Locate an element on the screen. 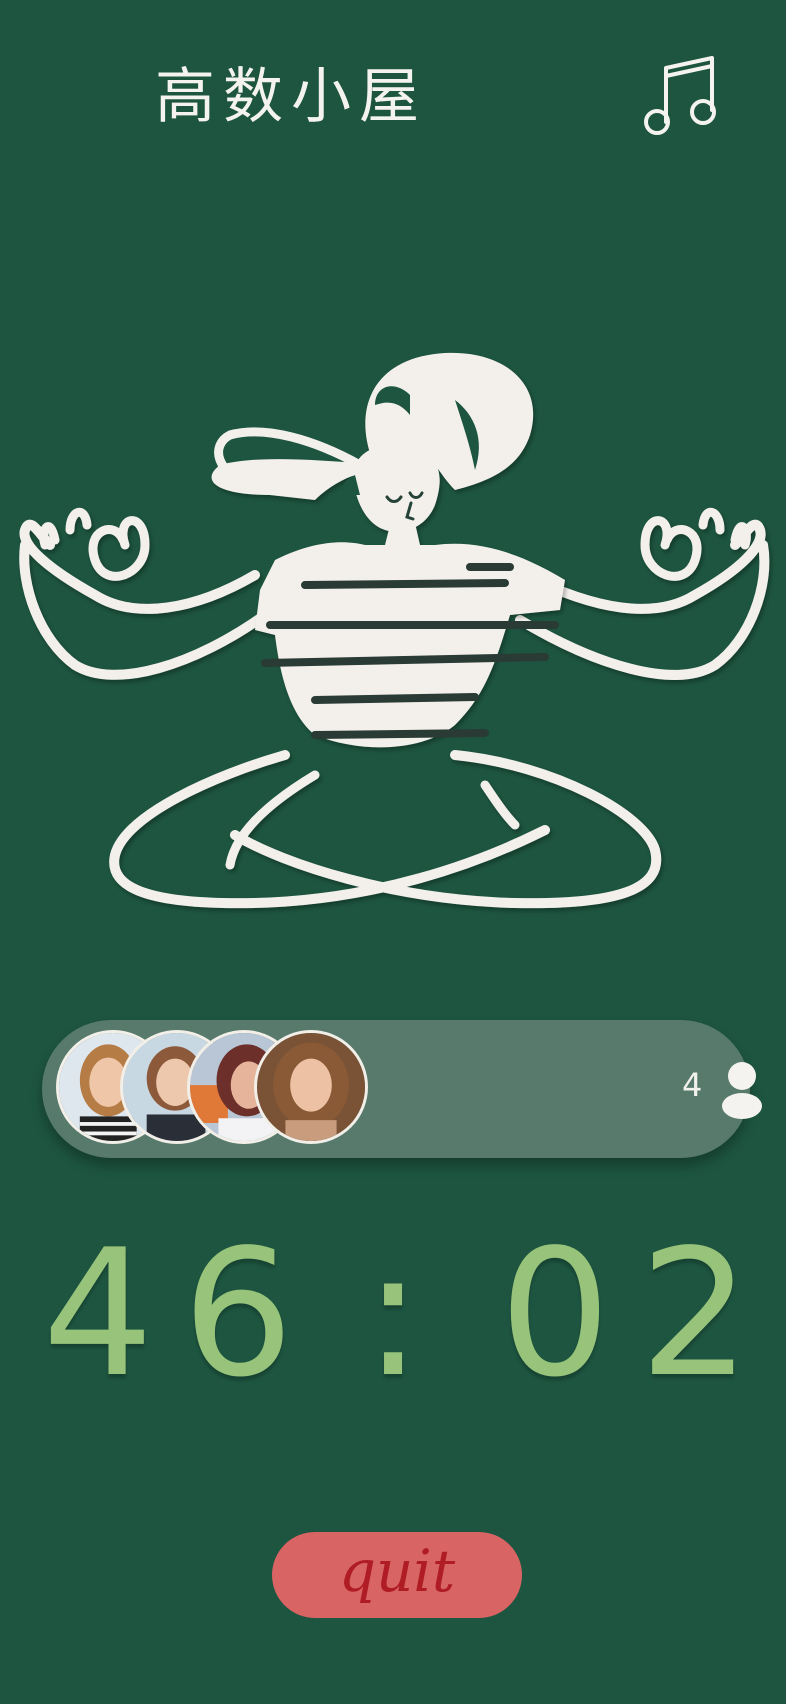 Image resolution: width=786 pixels, height=1704 pixels. quit-button-label: quit is located at coordinates (397, 1571).